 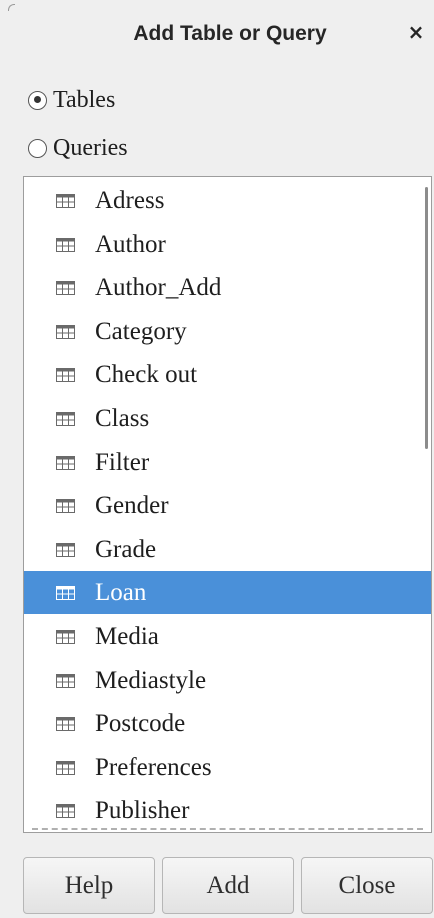 I want to click on radio-checked-icon, so click(x=37, y=100).